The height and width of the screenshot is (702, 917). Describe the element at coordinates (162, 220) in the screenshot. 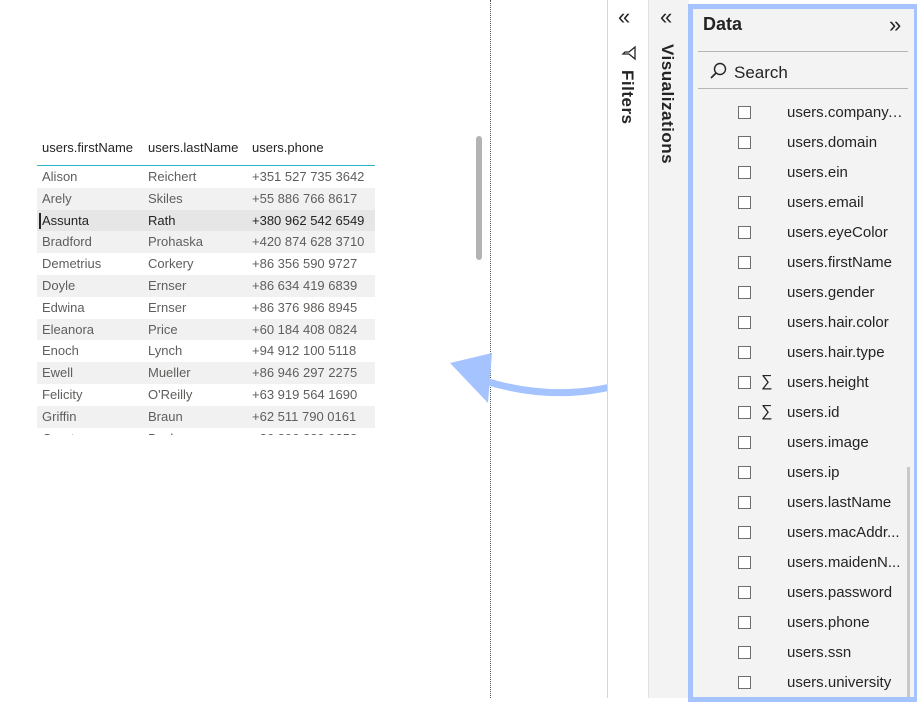

I see `table-cell: Rath` at that location.